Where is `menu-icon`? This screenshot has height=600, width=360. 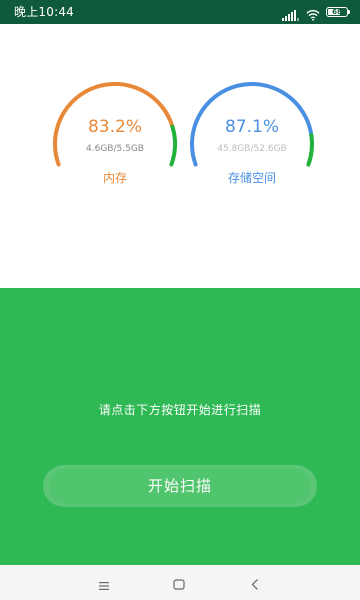 menu-icon is located at coordinates (104, 583).